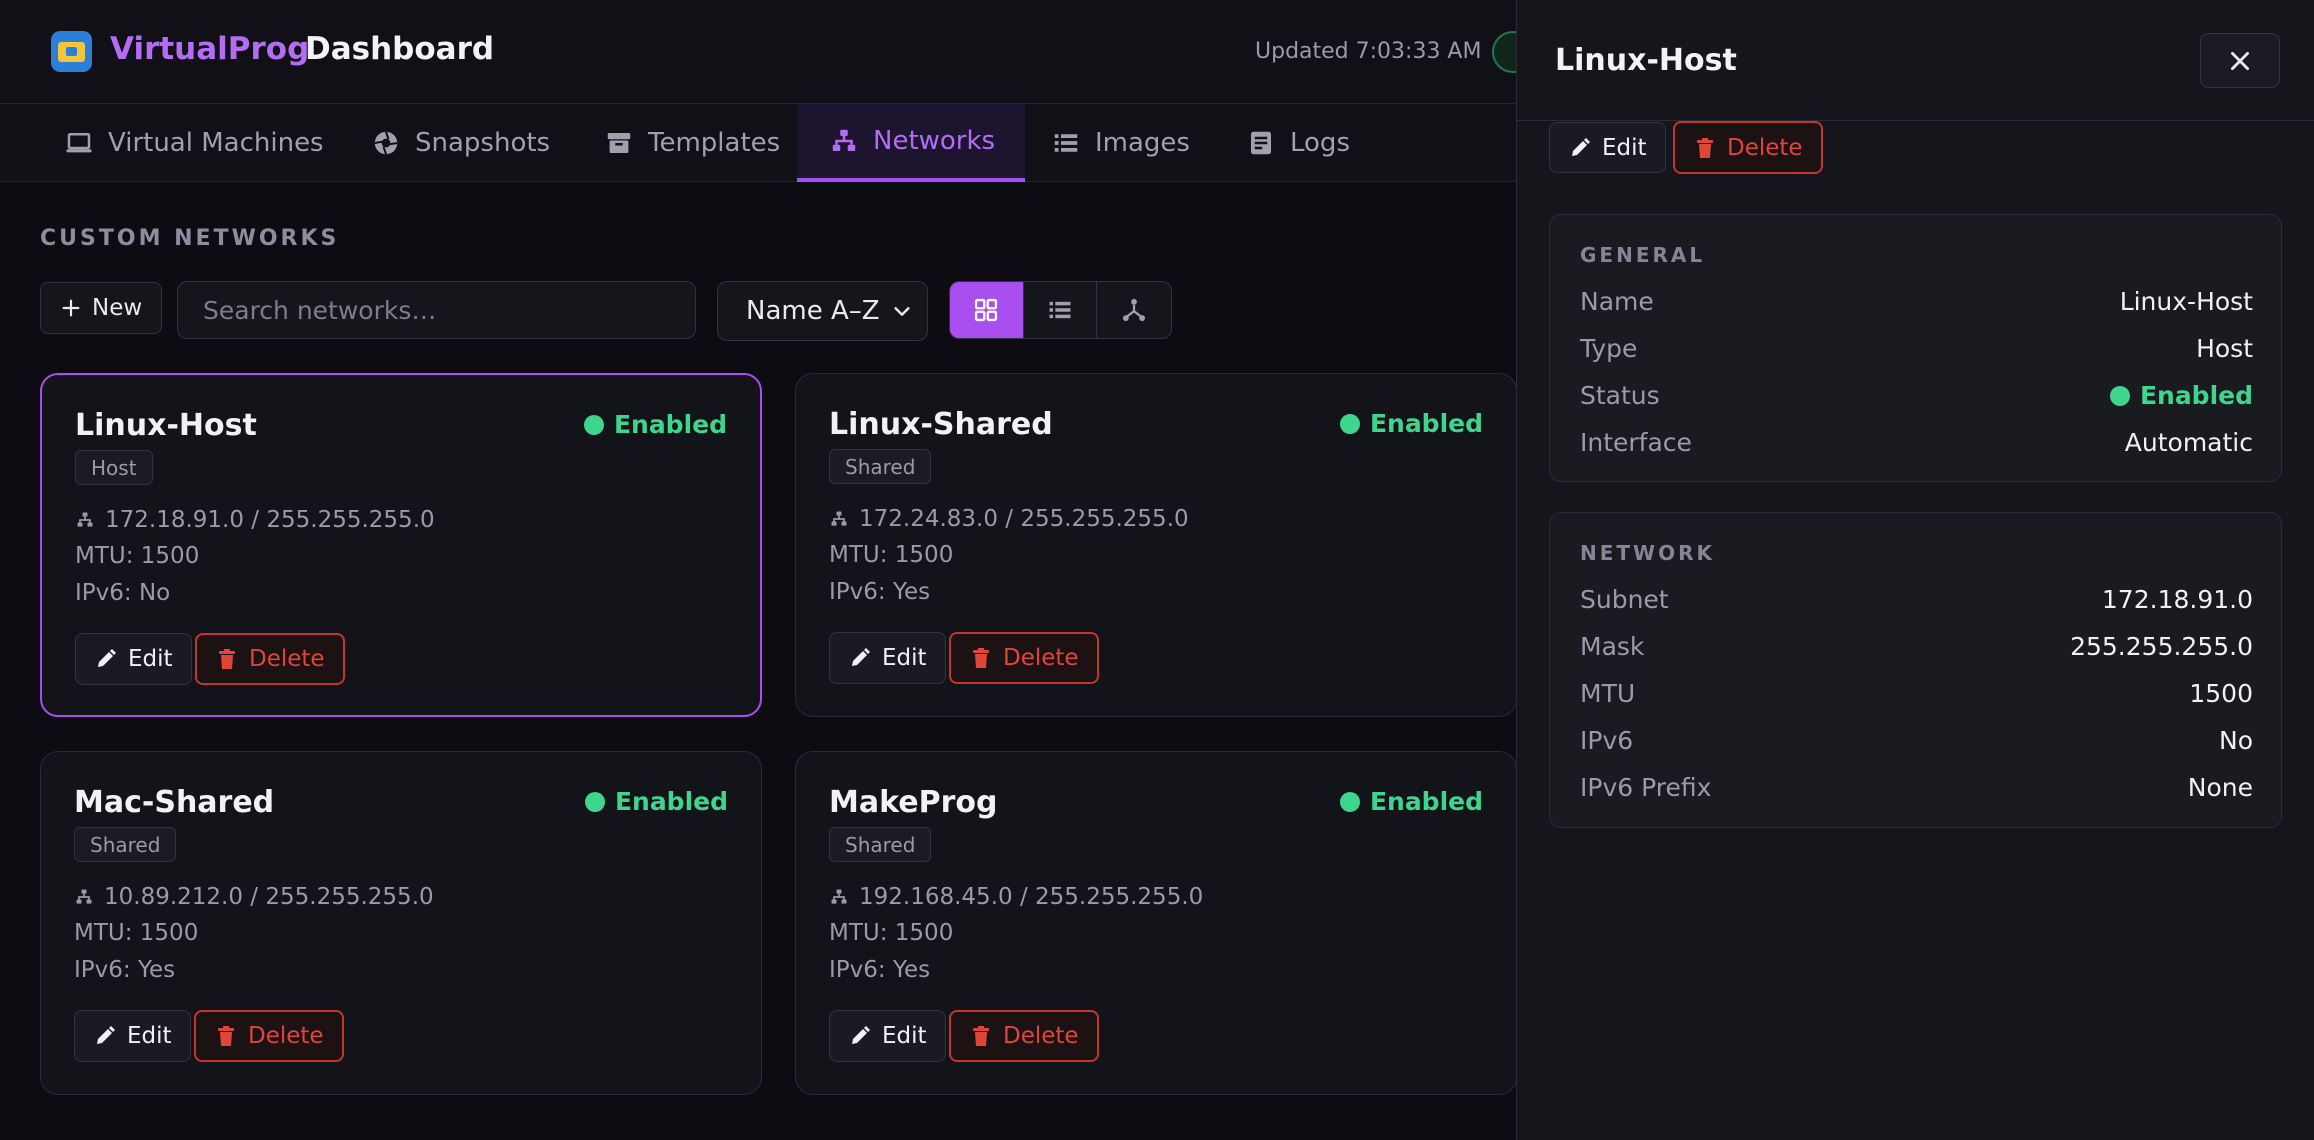 The image size is (2314, 1140). I want to click on panel-delete-button: Delete, so click(1748, 147).